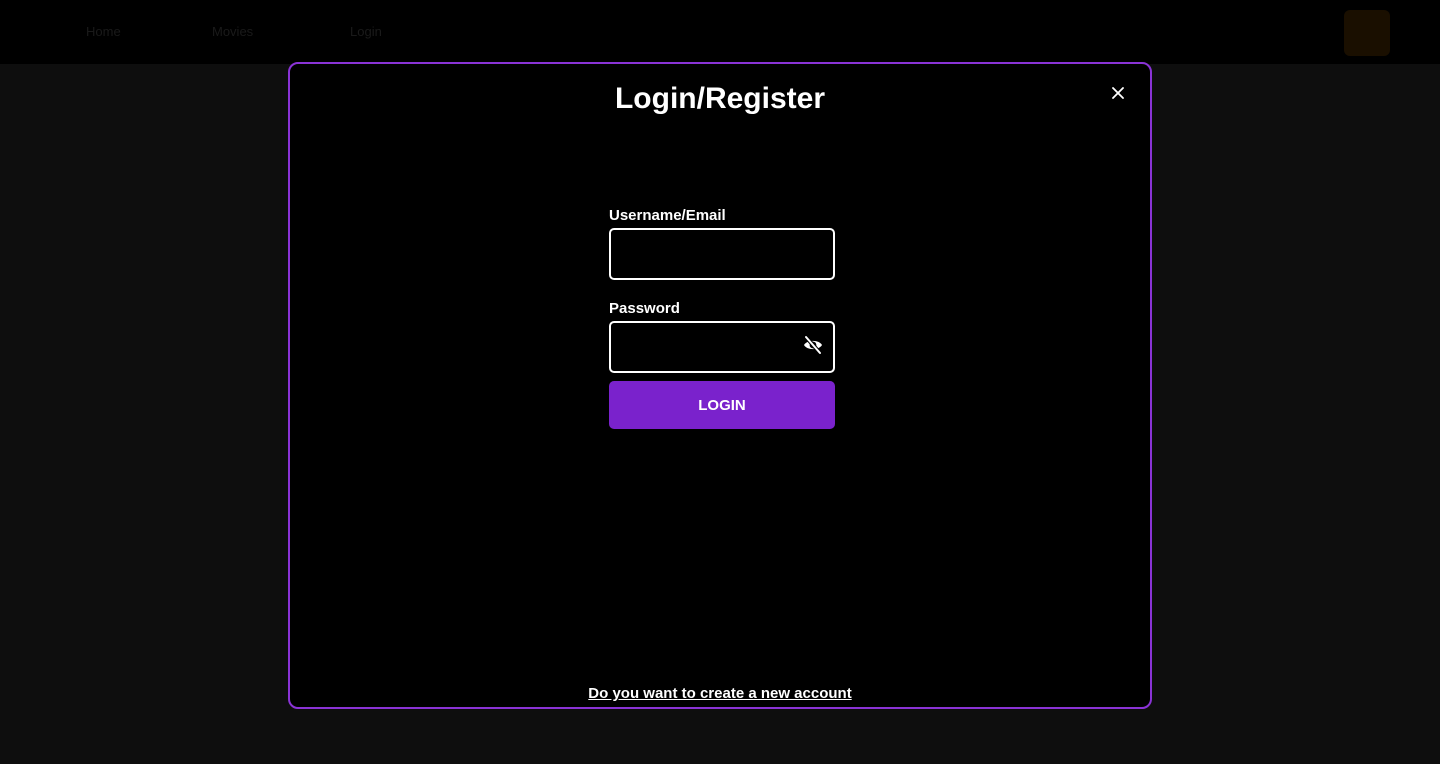 This screenshot has height=764, width=1440. I want to click on create-account-link: Do you want to create a new account, so click(720, 693).